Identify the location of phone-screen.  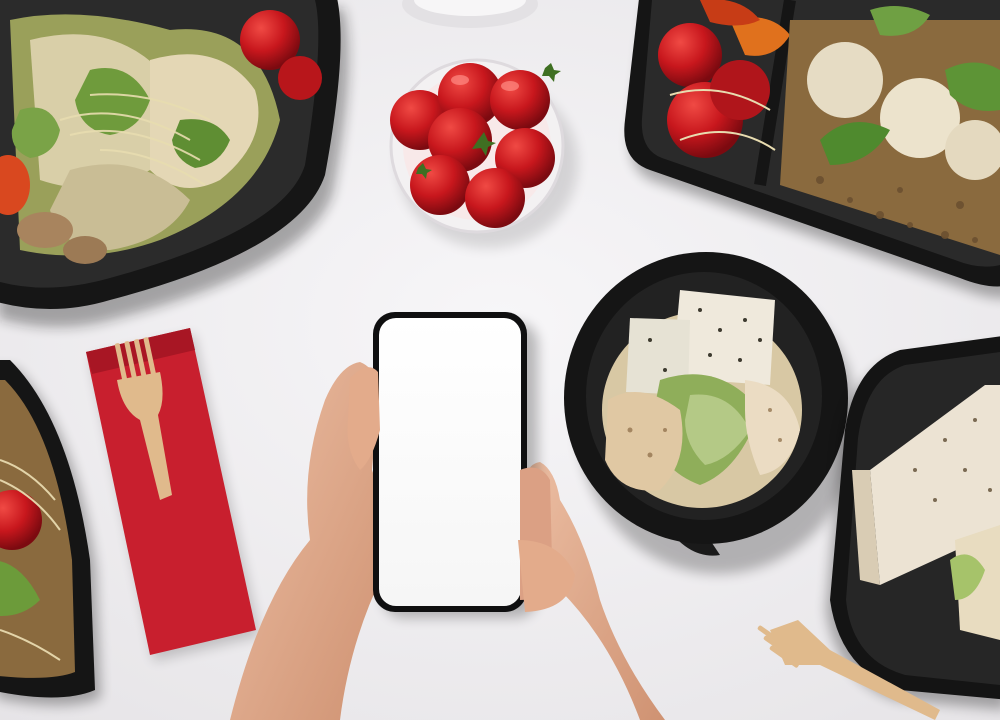
(450, 462).